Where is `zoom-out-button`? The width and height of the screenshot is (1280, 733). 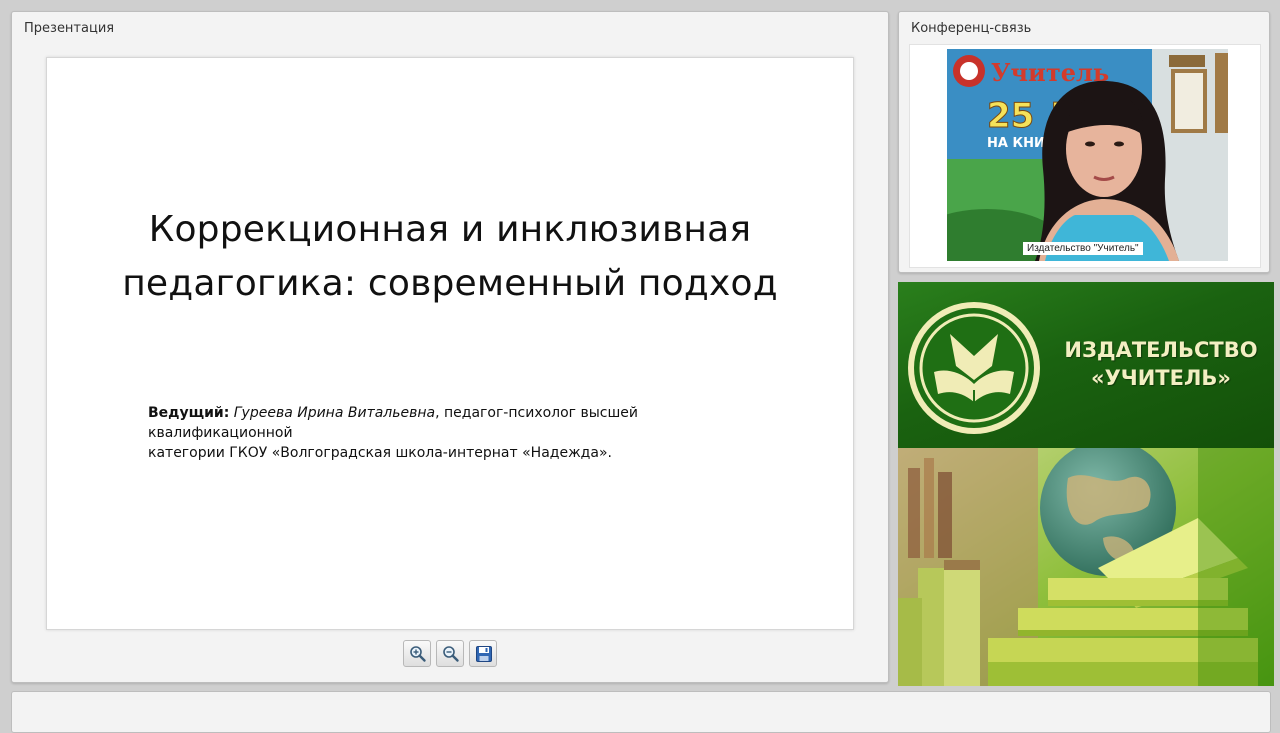
zoom-out-button is located at coordinates (450, 653).